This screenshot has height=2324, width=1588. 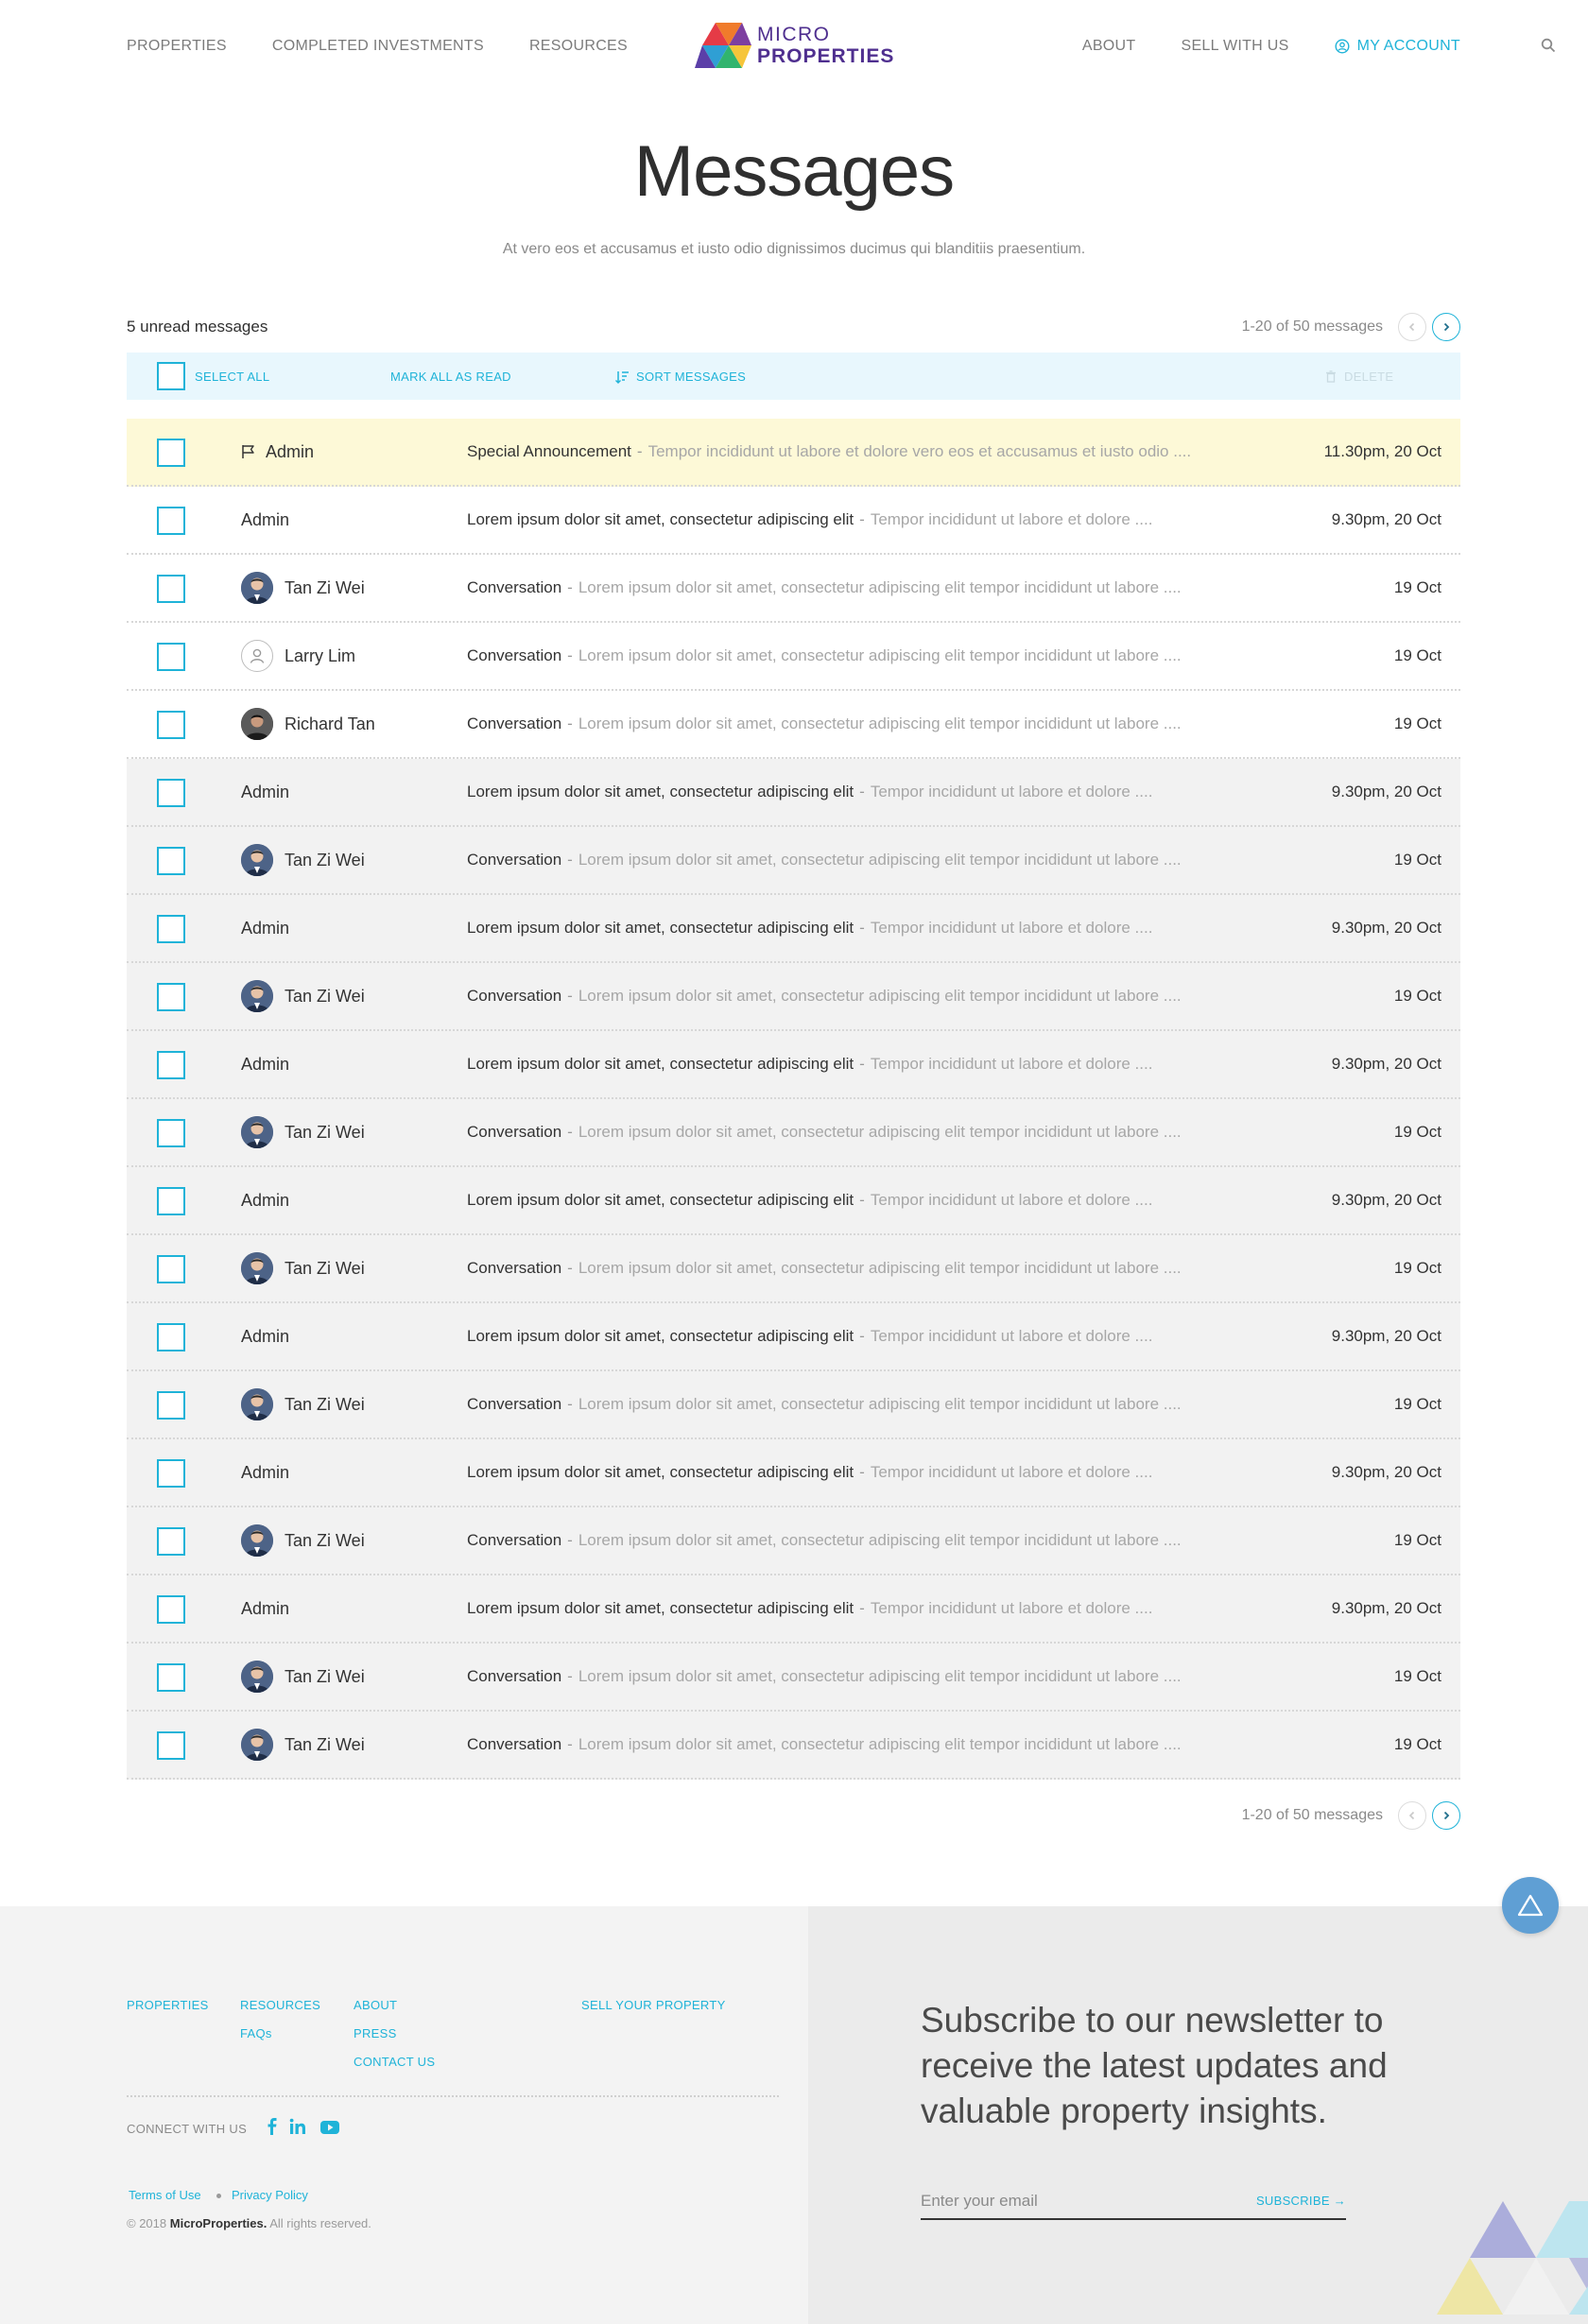 I want to click on terms-link: Terms of Use, so click(x=165, y=2195).